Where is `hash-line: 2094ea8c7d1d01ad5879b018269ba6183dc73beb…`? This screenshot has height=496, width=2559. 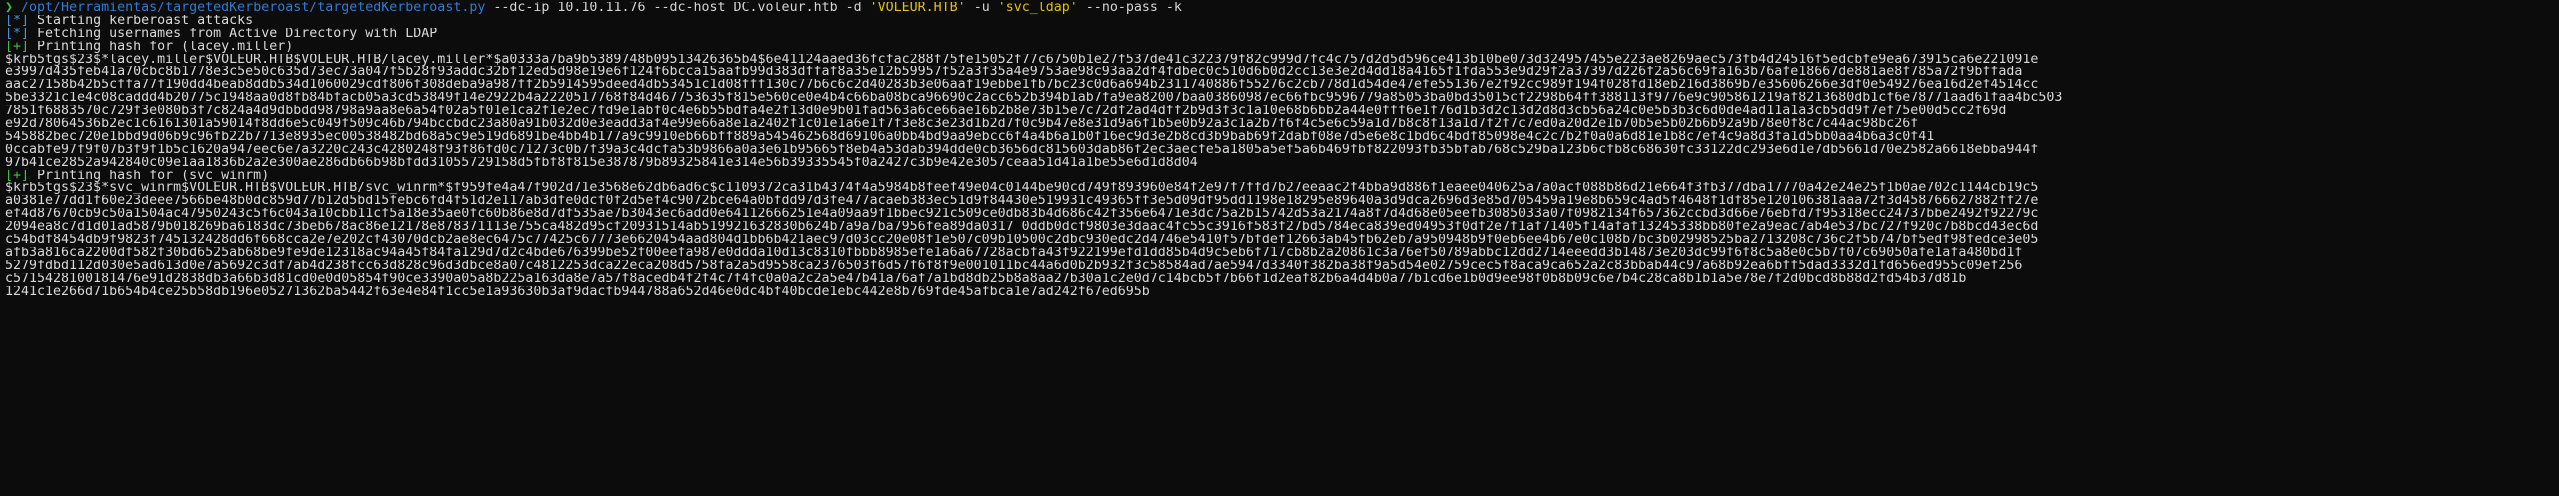
hash-line: 2094ea8c7d1d01ad5879b018269ba6183dc73beb… is located at coordinates (1022, 228).